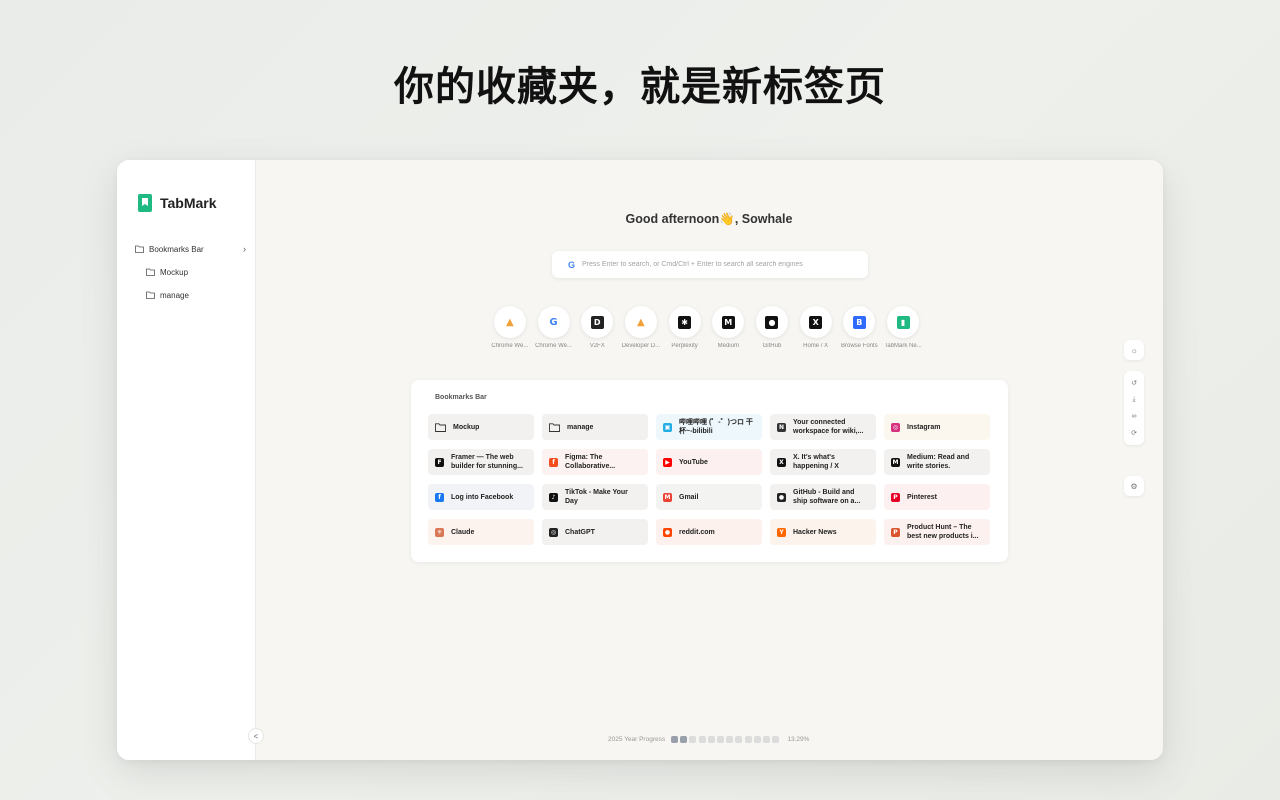 This screenshot has height=800, width=1280. What do you see at coordinates (640, 87) in the screenshot?
I see `headline: 你的收藏夹，就是新标签页` at bounding box center [640, 87].